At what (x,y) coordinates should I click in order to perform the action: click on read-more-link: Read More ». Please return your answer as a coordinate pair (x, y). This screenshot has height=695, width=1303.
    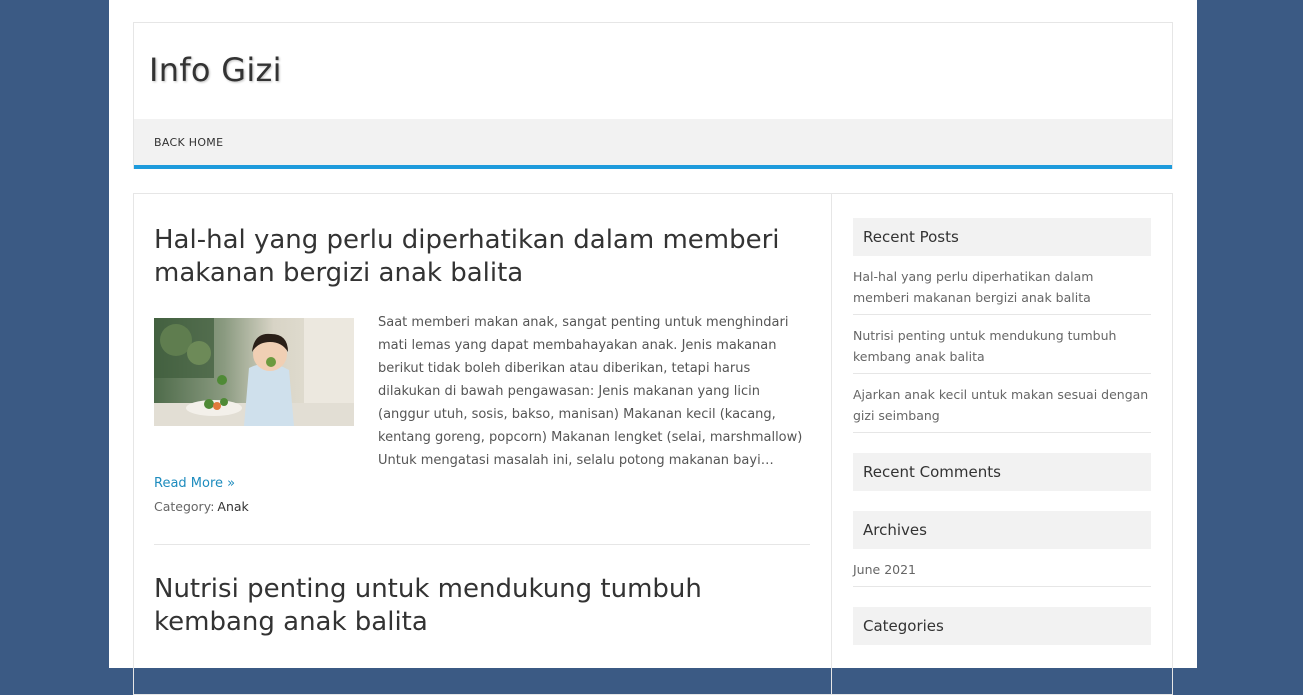
    Looking at the image, I should click on (194, 483).